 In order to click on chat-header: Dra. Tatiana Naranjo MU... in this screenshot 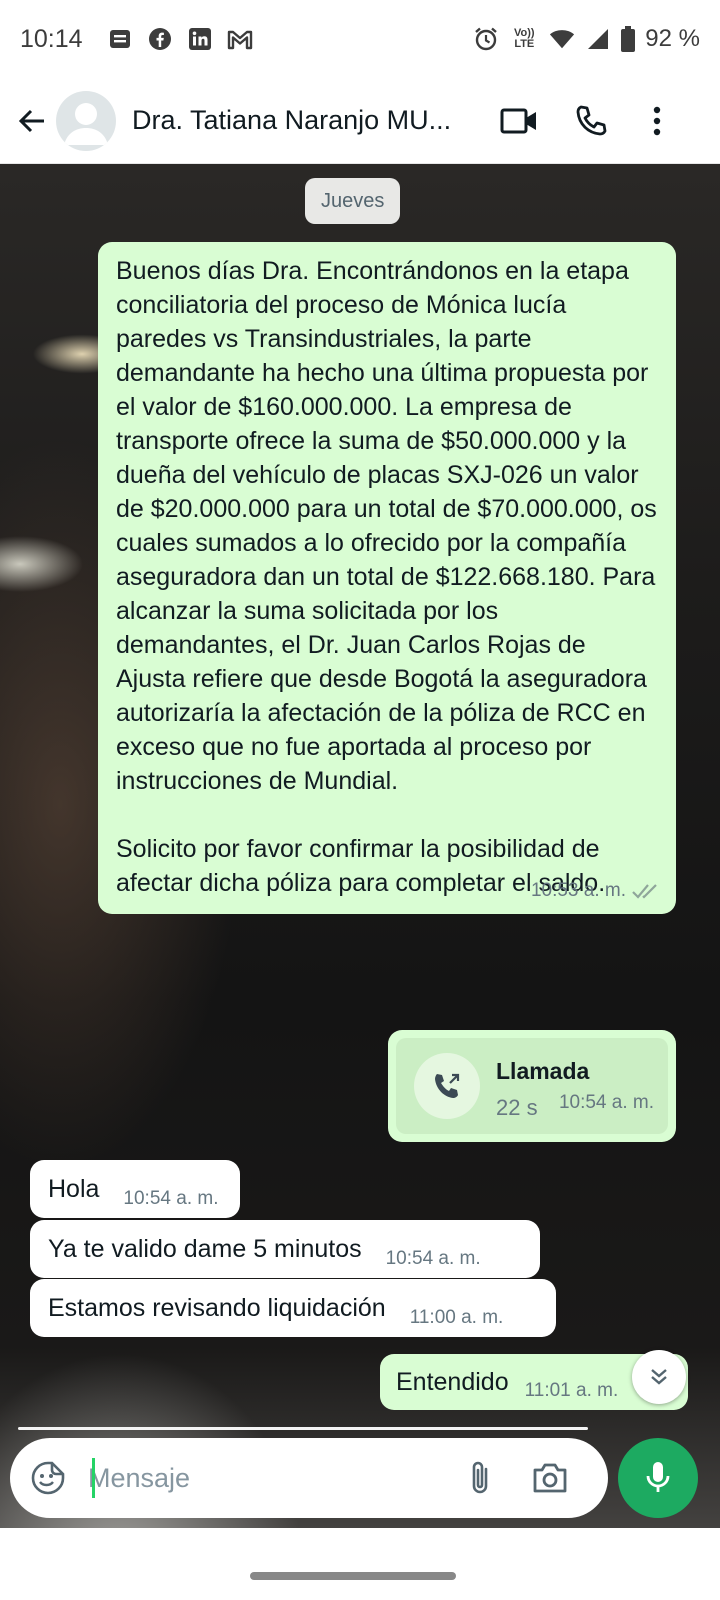, I will do `click(360, 121)`.